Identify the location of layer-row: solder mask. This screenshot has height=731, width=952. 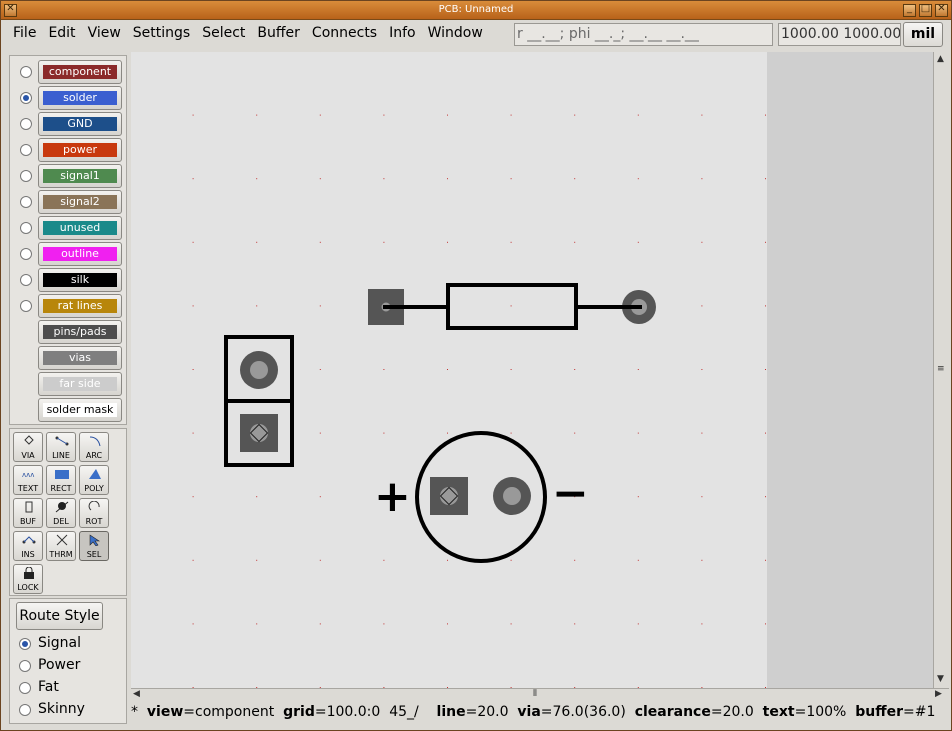
(69, 410).